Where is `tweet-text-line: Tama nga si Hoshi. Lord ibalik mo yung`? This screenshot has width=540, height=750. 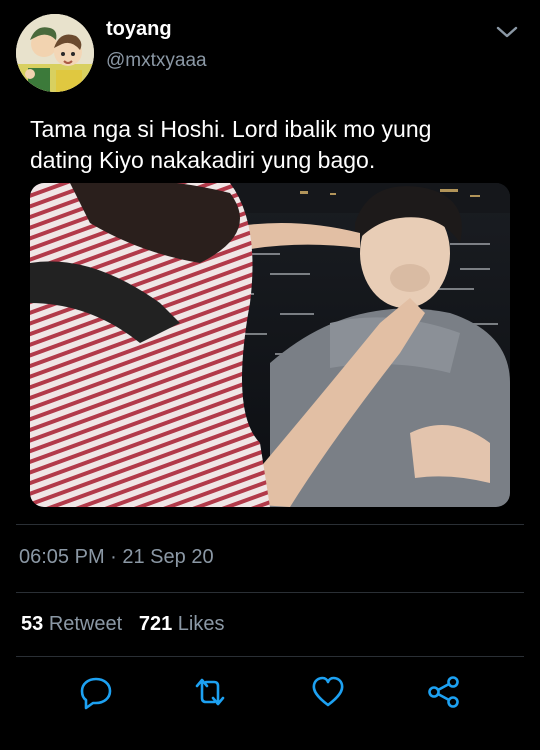 tweet-text-line: Tama nga si Hoshi. Lord ibalik mo yung is located at coordinates (231, 129).